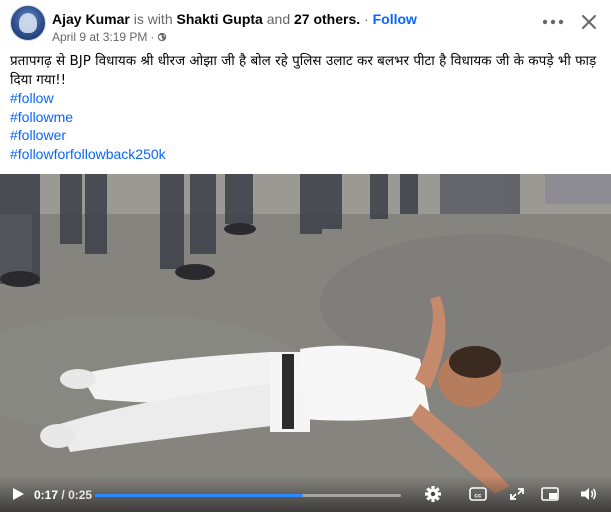 The width and height of the screenshot is (611, 512). I want to click on hashtag-link: #followme, so click(307, 117).